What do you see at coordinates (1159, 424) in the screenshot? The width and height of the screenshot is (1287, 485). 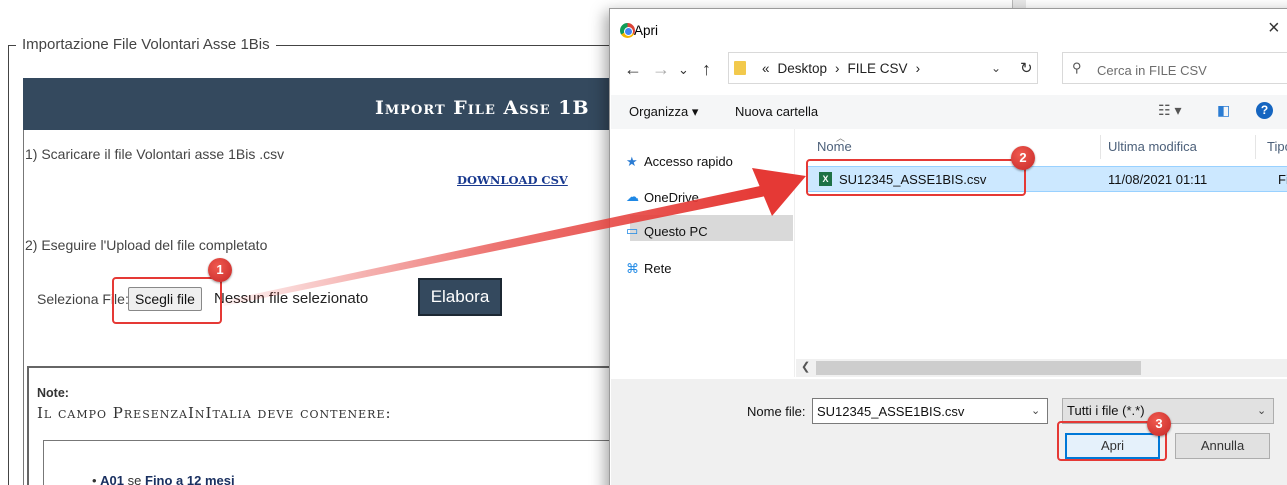 I see `step-badge-3: 3` at bounding box center [1159, 424].